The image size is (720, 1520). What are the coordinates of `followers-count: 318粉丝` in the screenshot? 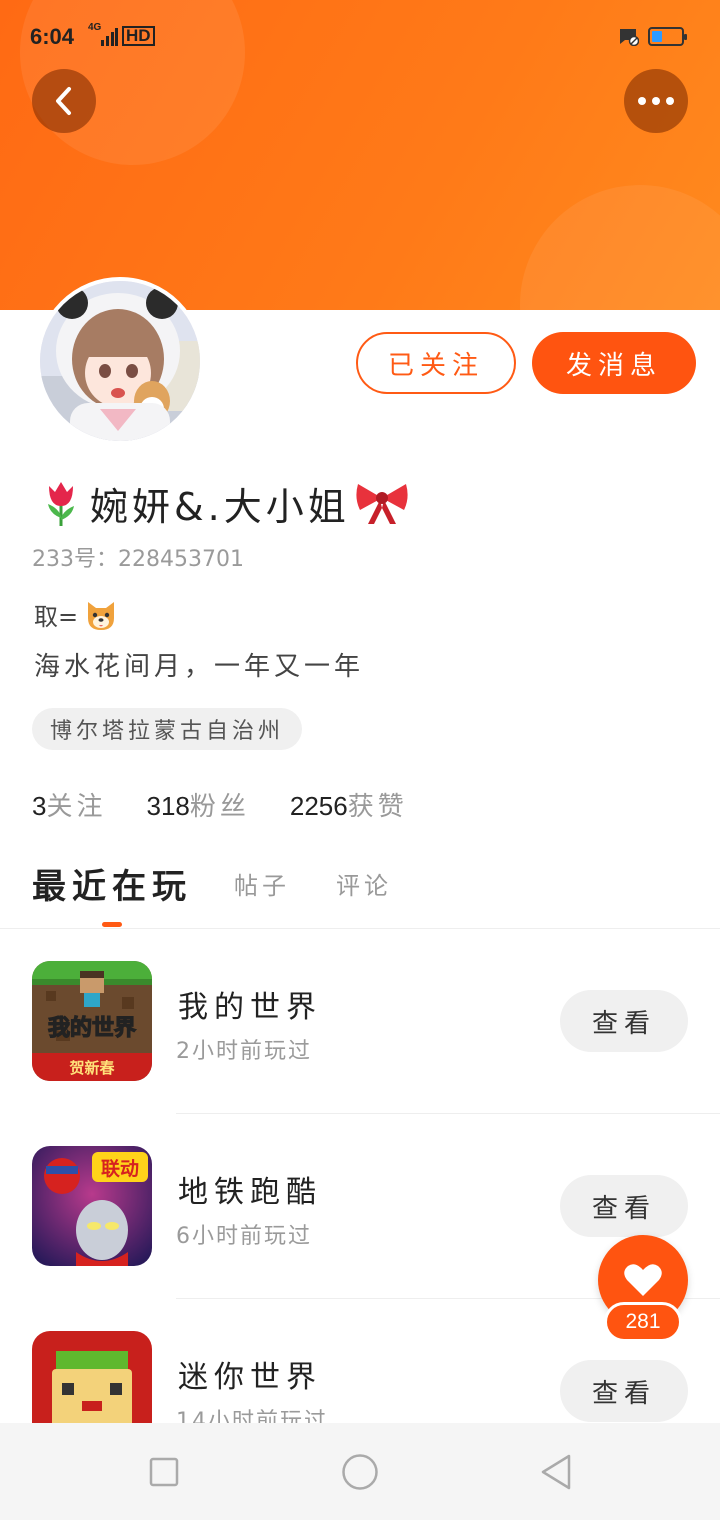 It's located at (197, 804).